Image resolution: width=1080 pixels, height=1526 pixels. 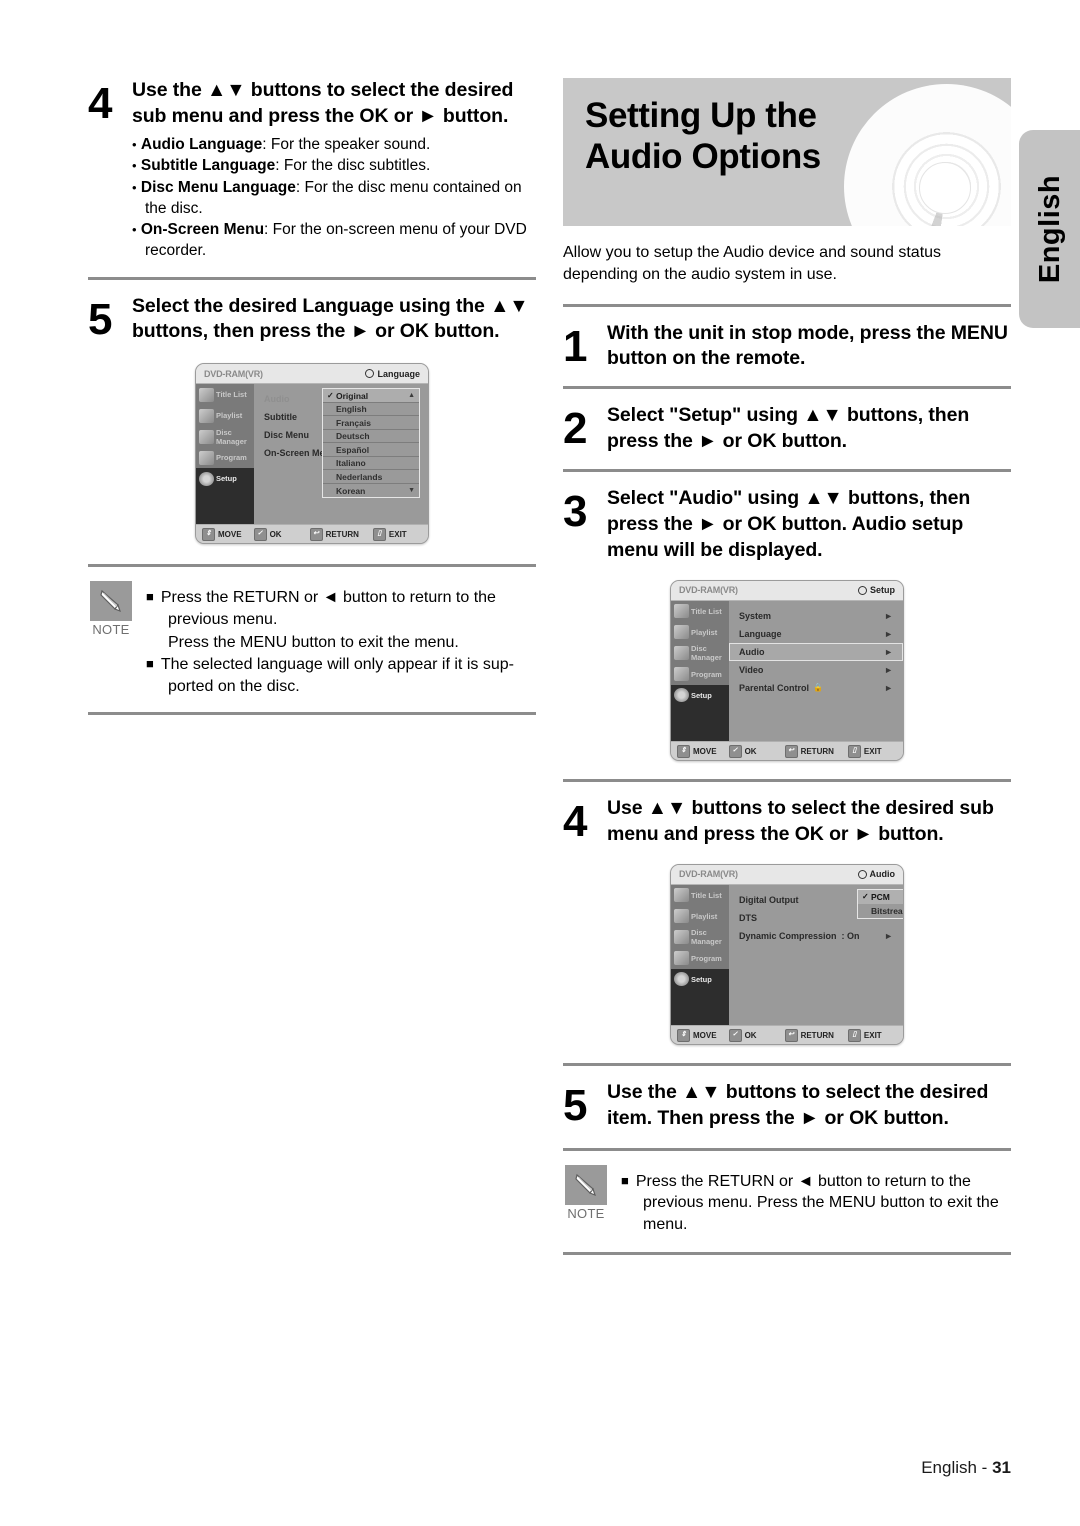 What do you see at coordinates (774, 687) in the screenshot?
I see `menu-row-label: Parental Control` at bounding box center [774, 687].